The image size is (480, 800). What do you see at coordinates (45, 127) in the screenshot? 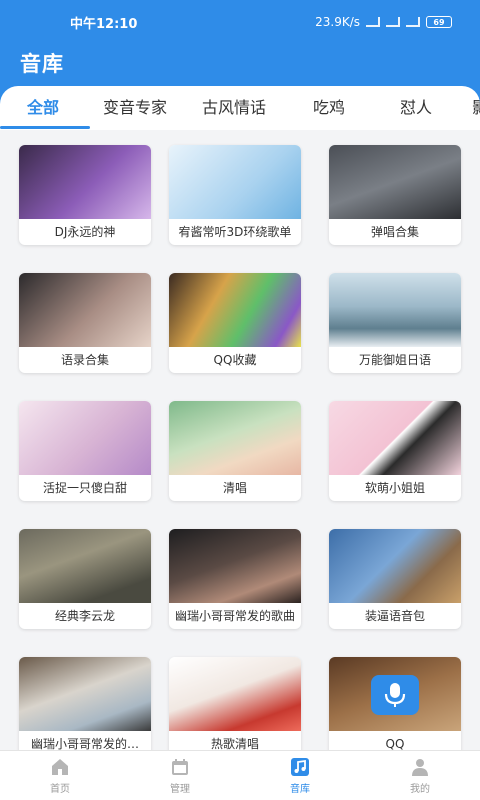
I see `active-tab-indicator` at bounding box center [45, 127].